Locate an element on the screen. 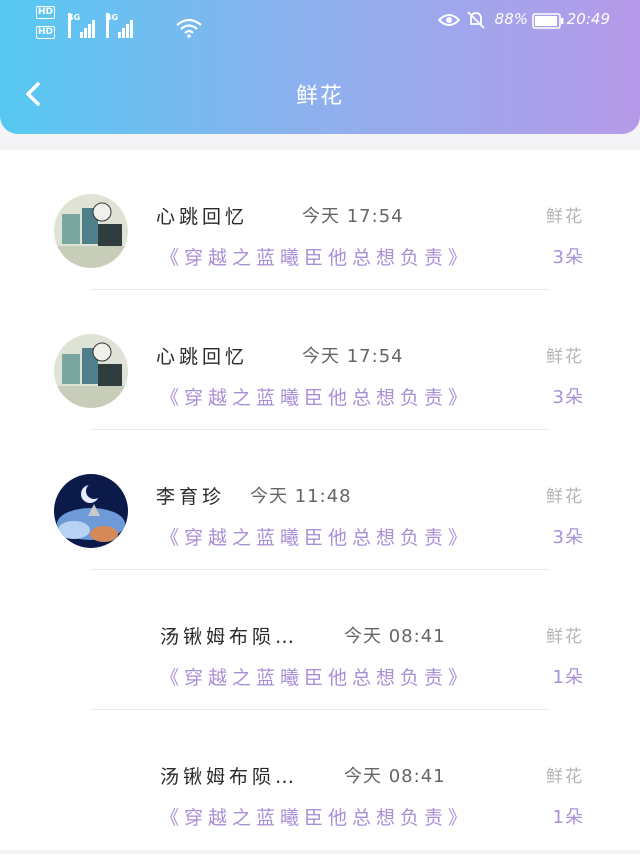  eye-icon is located at coordinates (449, 20).